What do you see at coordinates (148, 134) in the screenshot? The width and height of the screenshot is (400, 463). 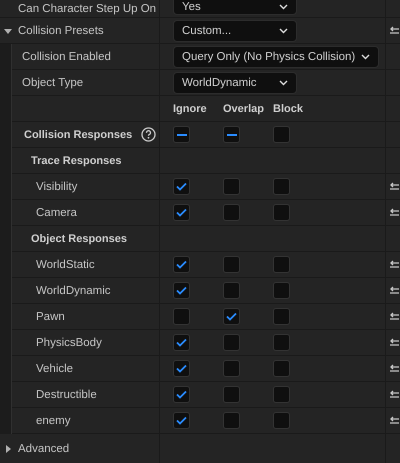 I see `help-icon` at bounding box center [148, 134].